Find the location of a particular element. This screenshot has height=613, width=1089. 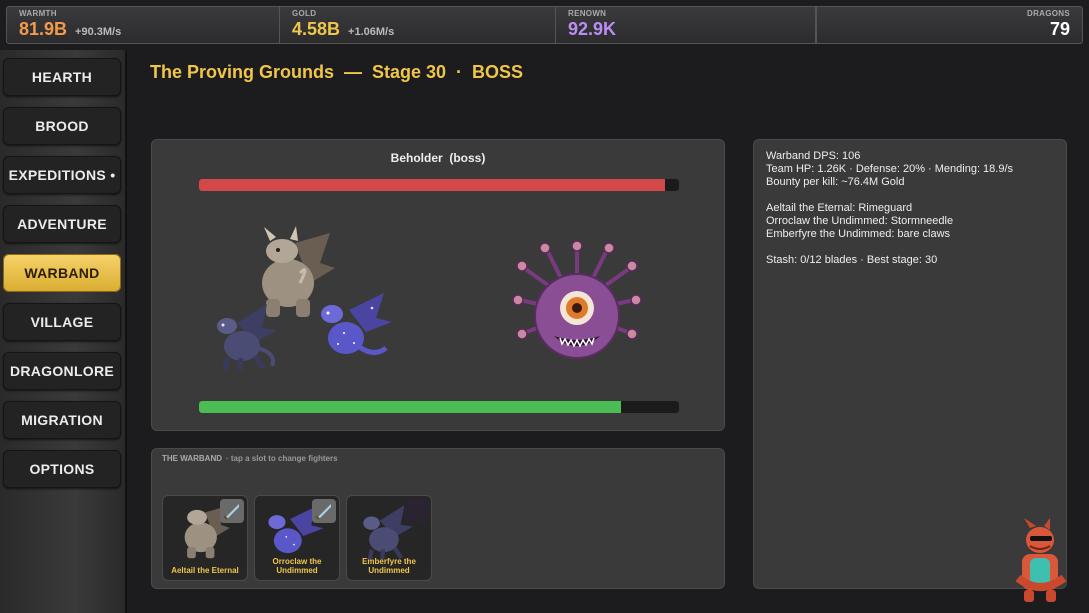

nav-village: VILLAGE is located at coordinates (62, 322).